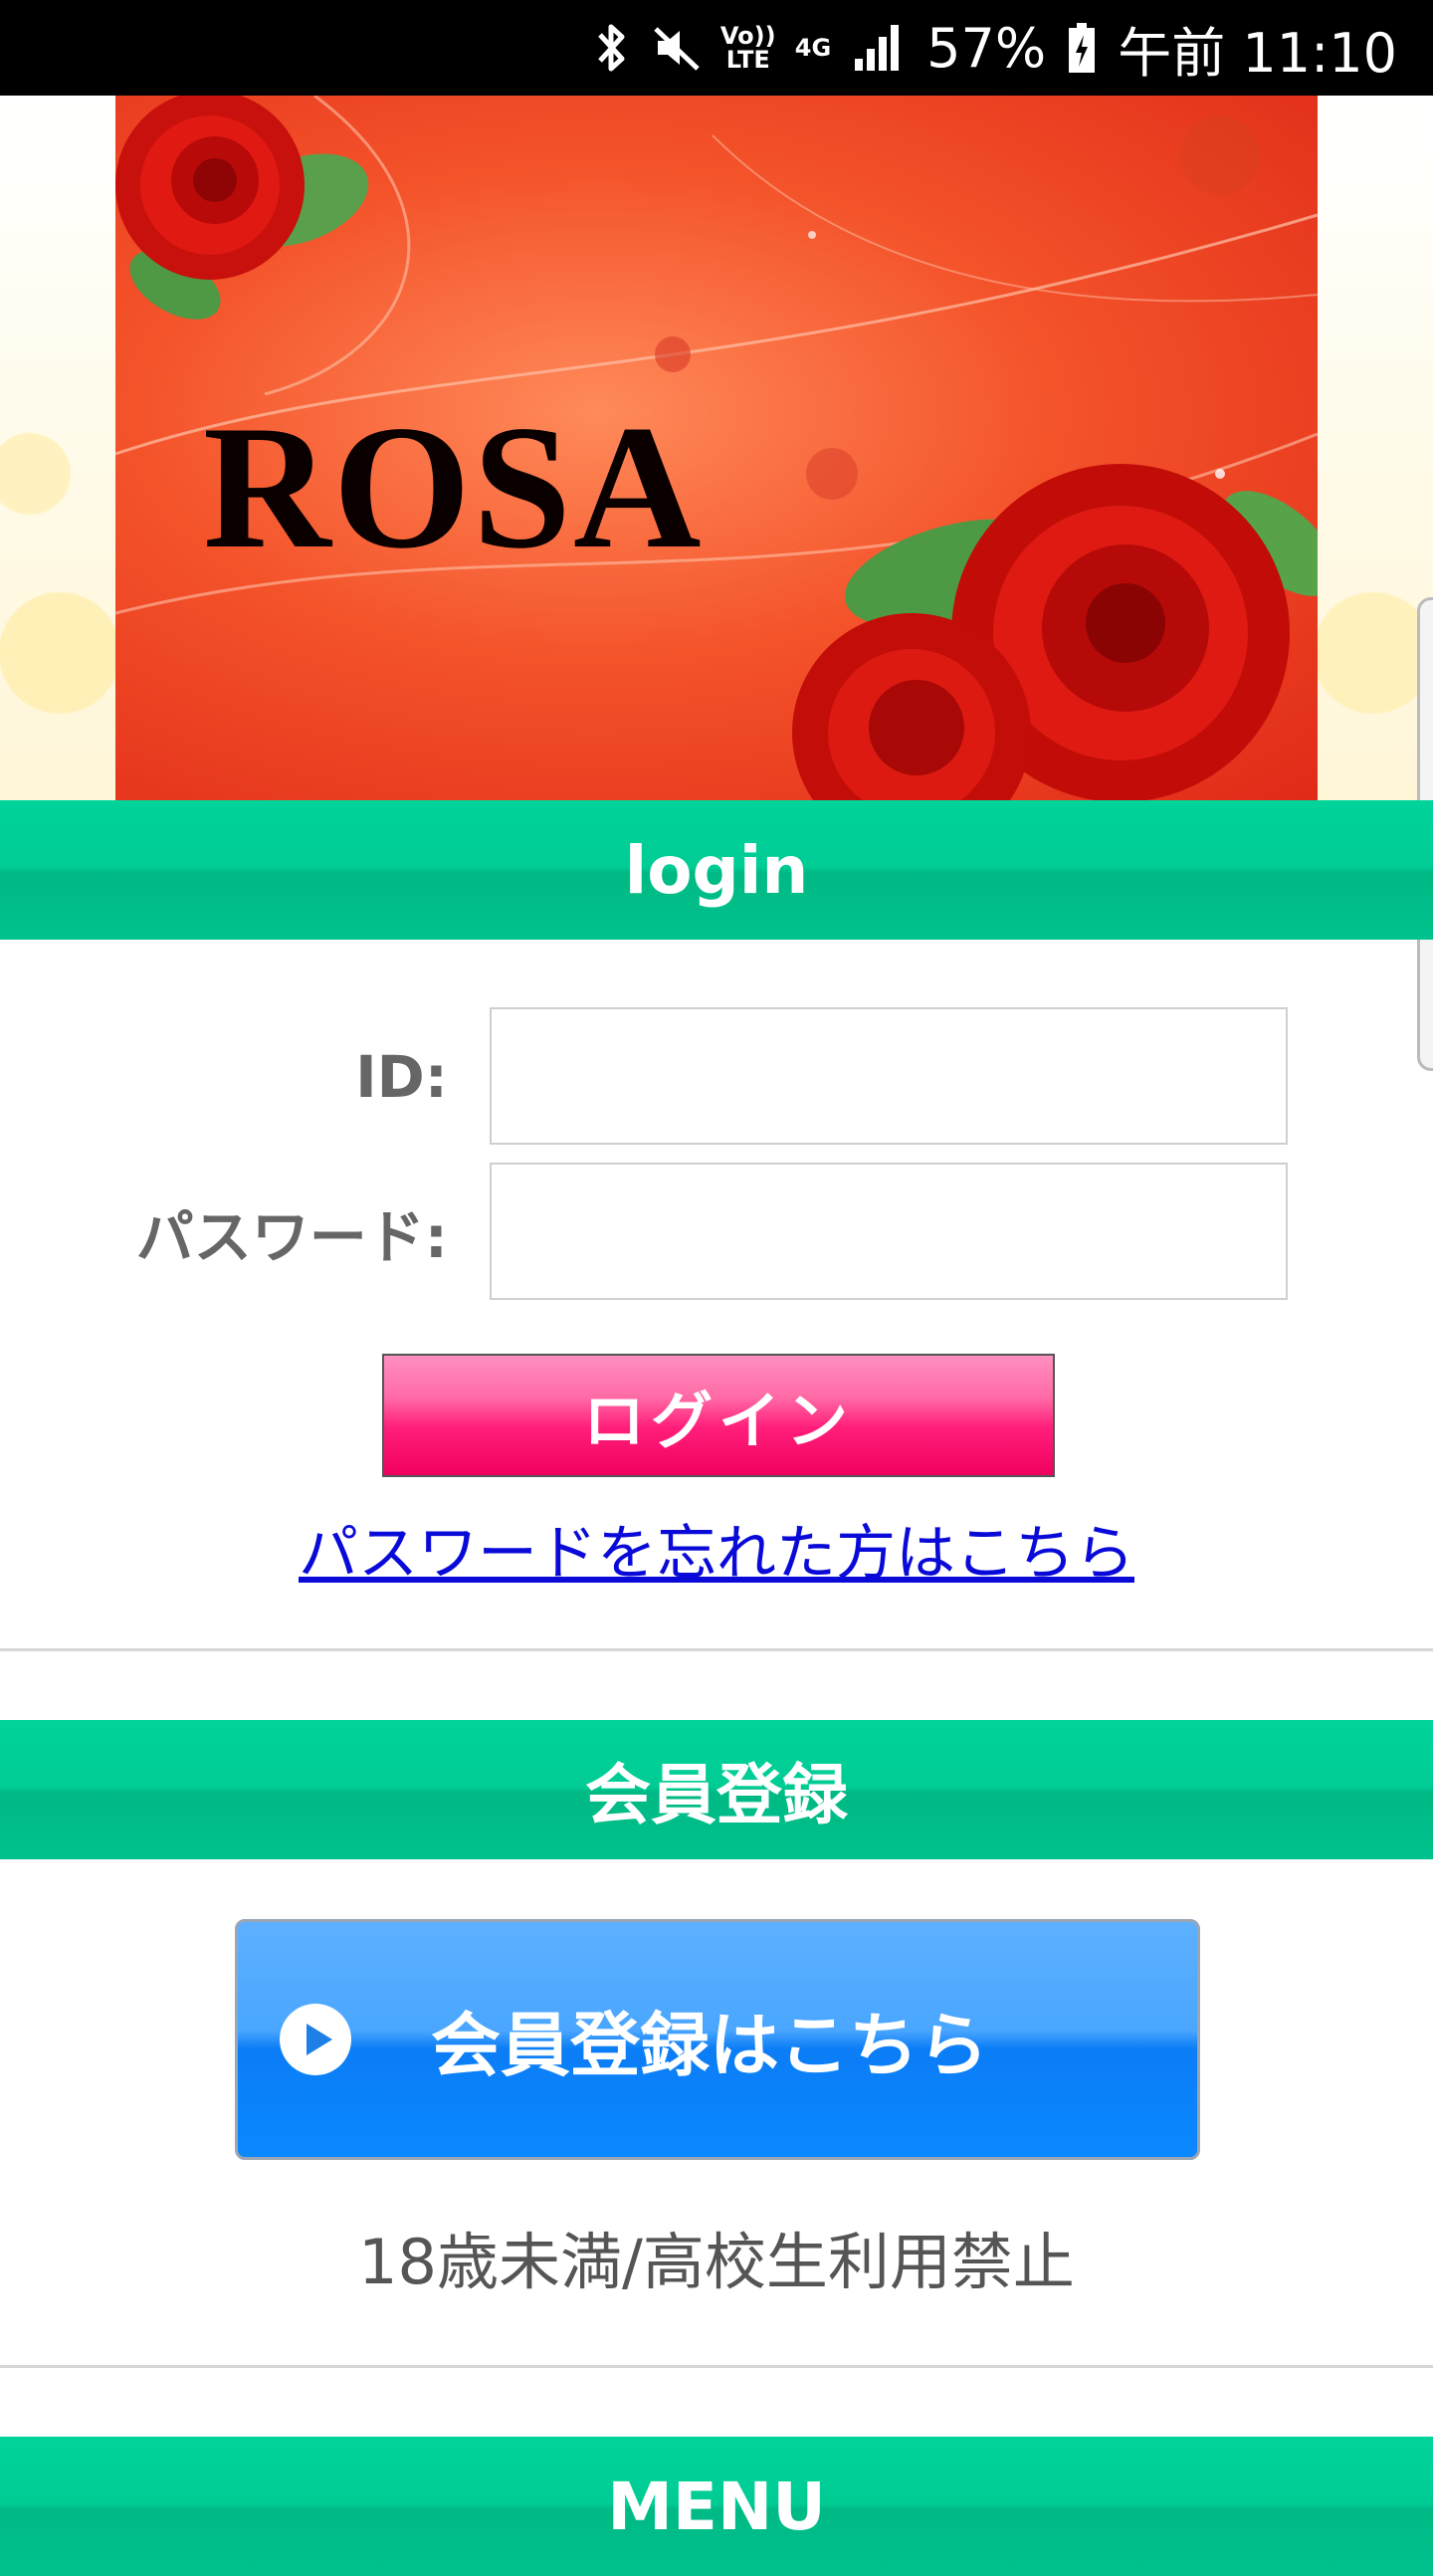 This screenshot has width=1433, height=2576. What do you see at coordinates (716, 2262) in the screenshot?
I see `age-restriction-notice: 18歳未満/高校生利用禁止` at bounding box center [716, 2262].